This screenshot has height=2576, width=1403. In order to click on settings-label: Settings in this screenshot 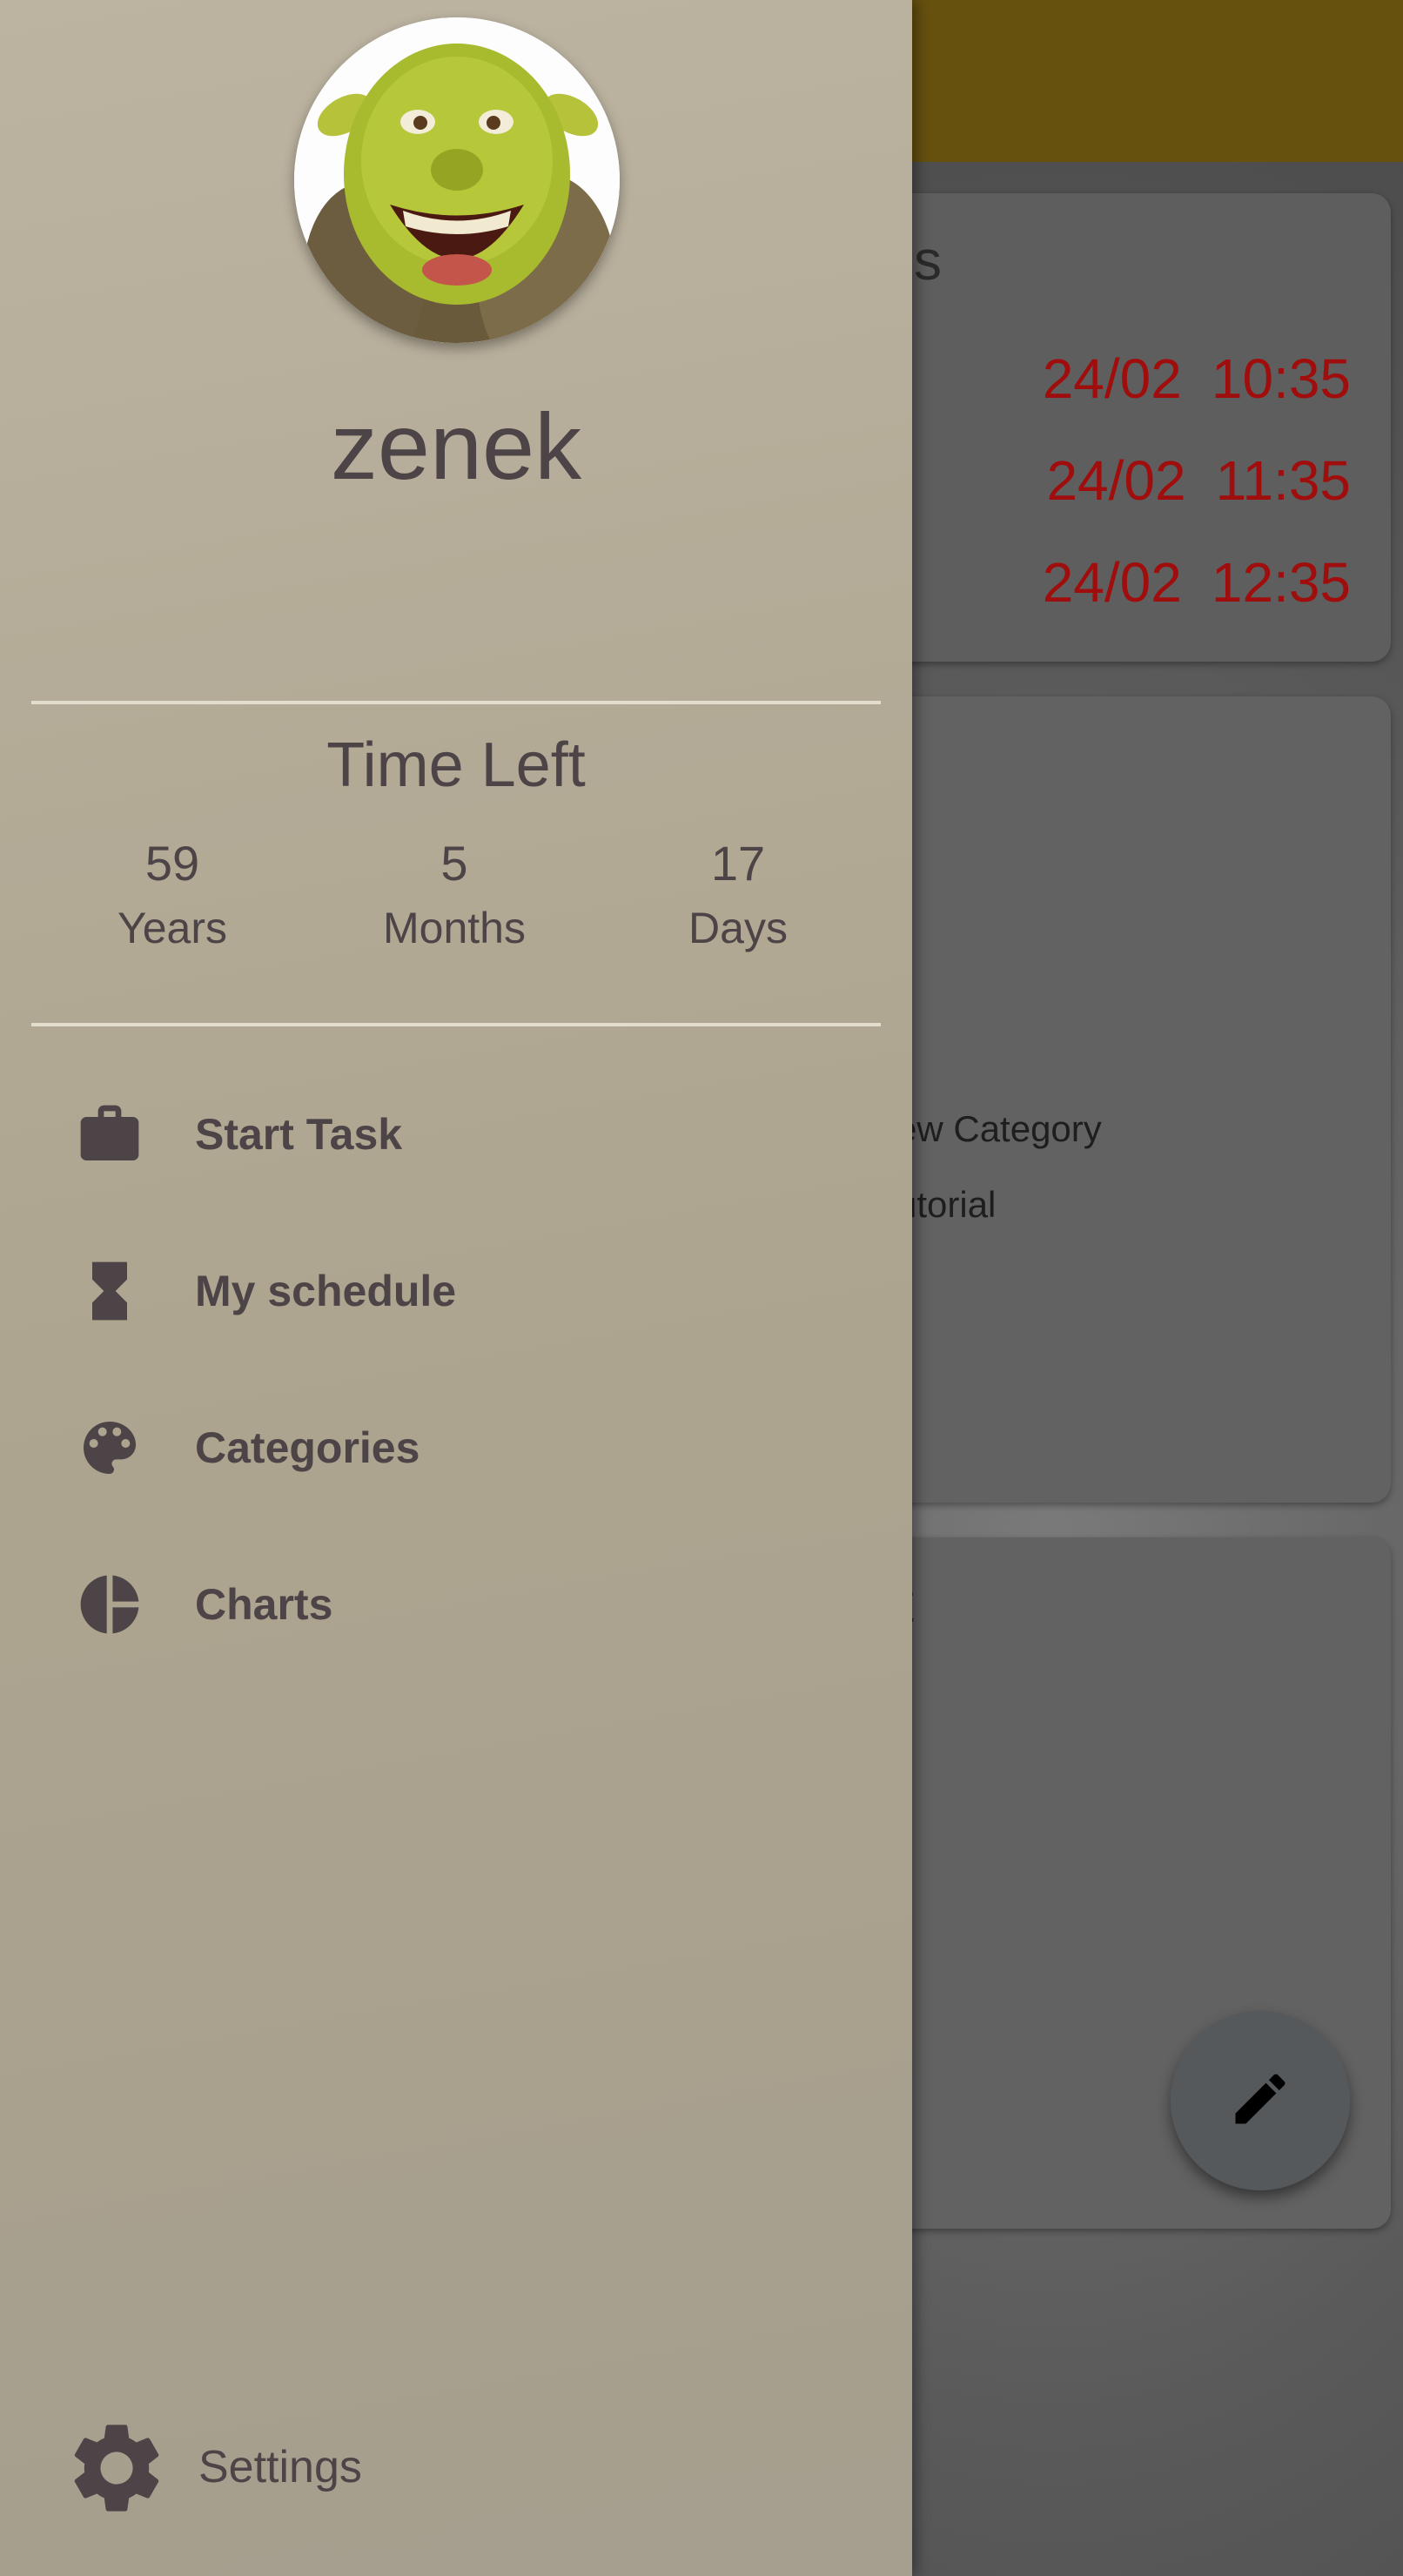, I will do `click(280, 2467)`.